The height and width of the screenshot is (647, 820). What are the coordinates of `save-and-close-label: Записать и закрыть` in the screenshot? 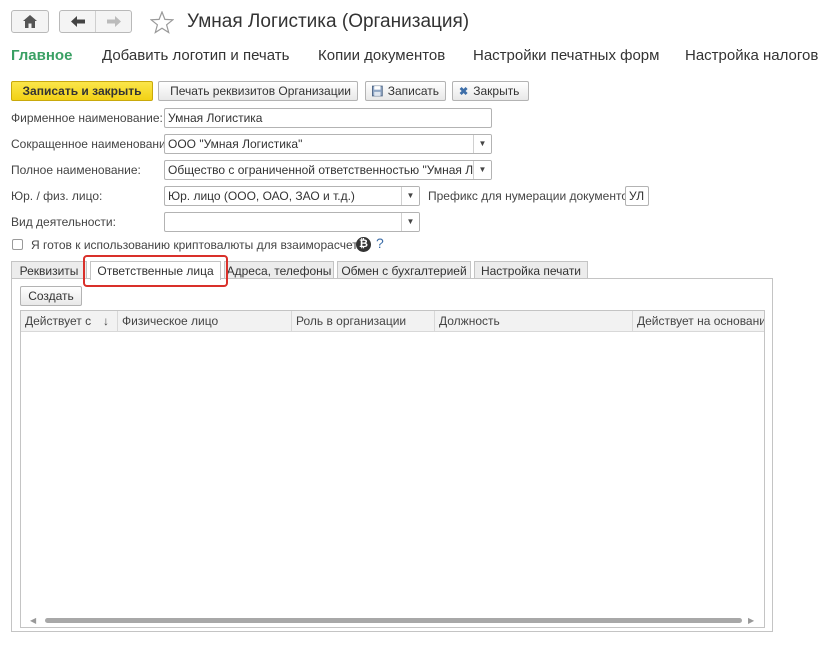 It's located at (82, 91).